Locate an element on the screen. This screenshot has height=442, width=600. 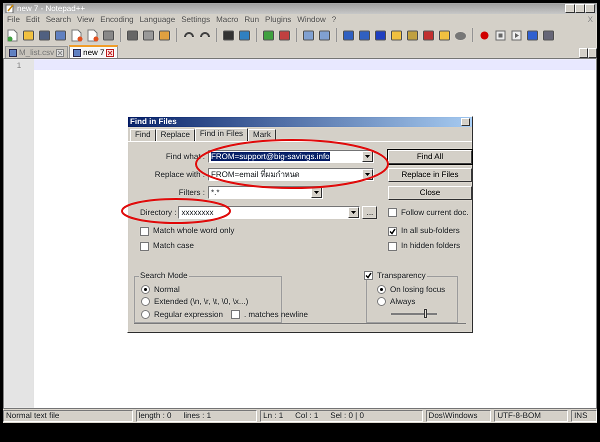
play-icon is located at coordinates (516, 35).